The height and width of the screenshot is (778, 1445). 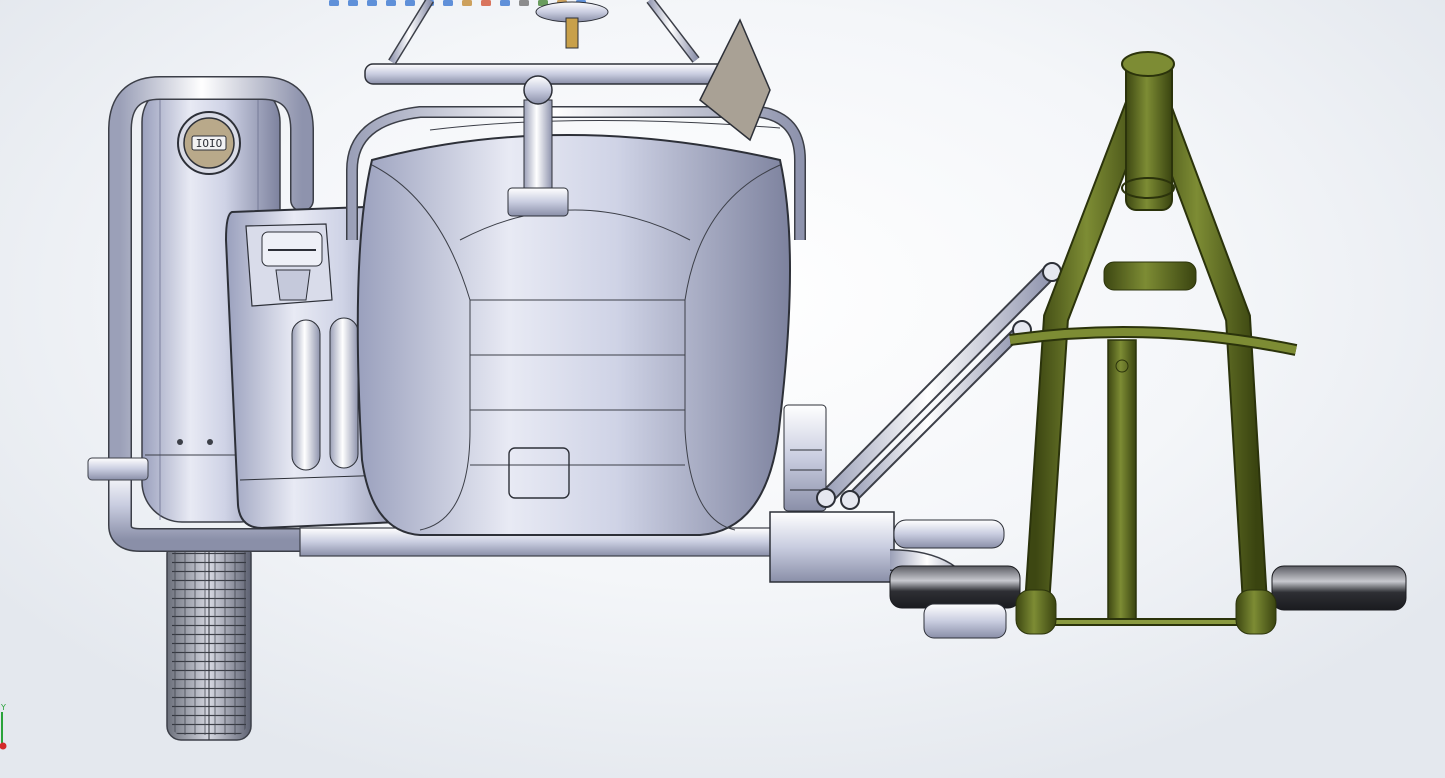 I want to click on coordinate-triad: Y, so click(x=3, y=726).